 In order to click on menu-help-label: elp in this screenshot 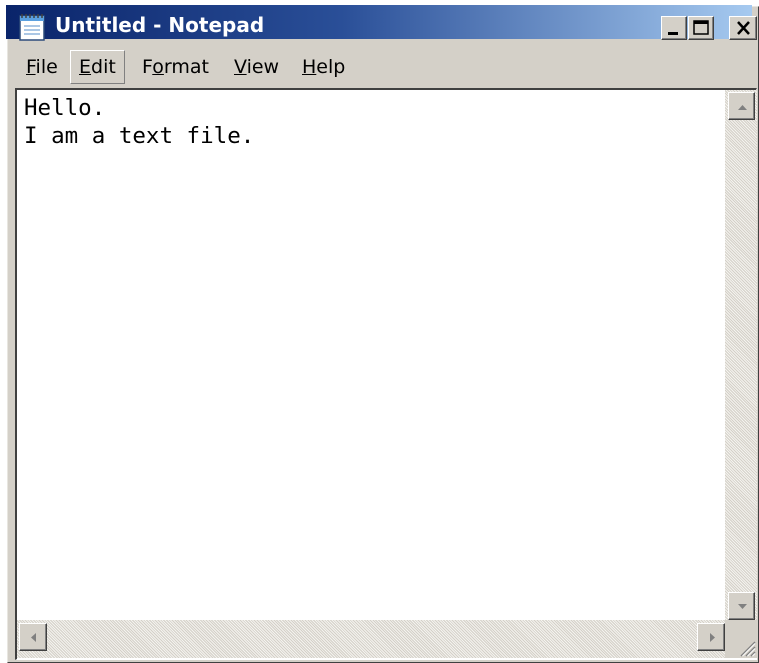, I will do `click(331, 67)`.